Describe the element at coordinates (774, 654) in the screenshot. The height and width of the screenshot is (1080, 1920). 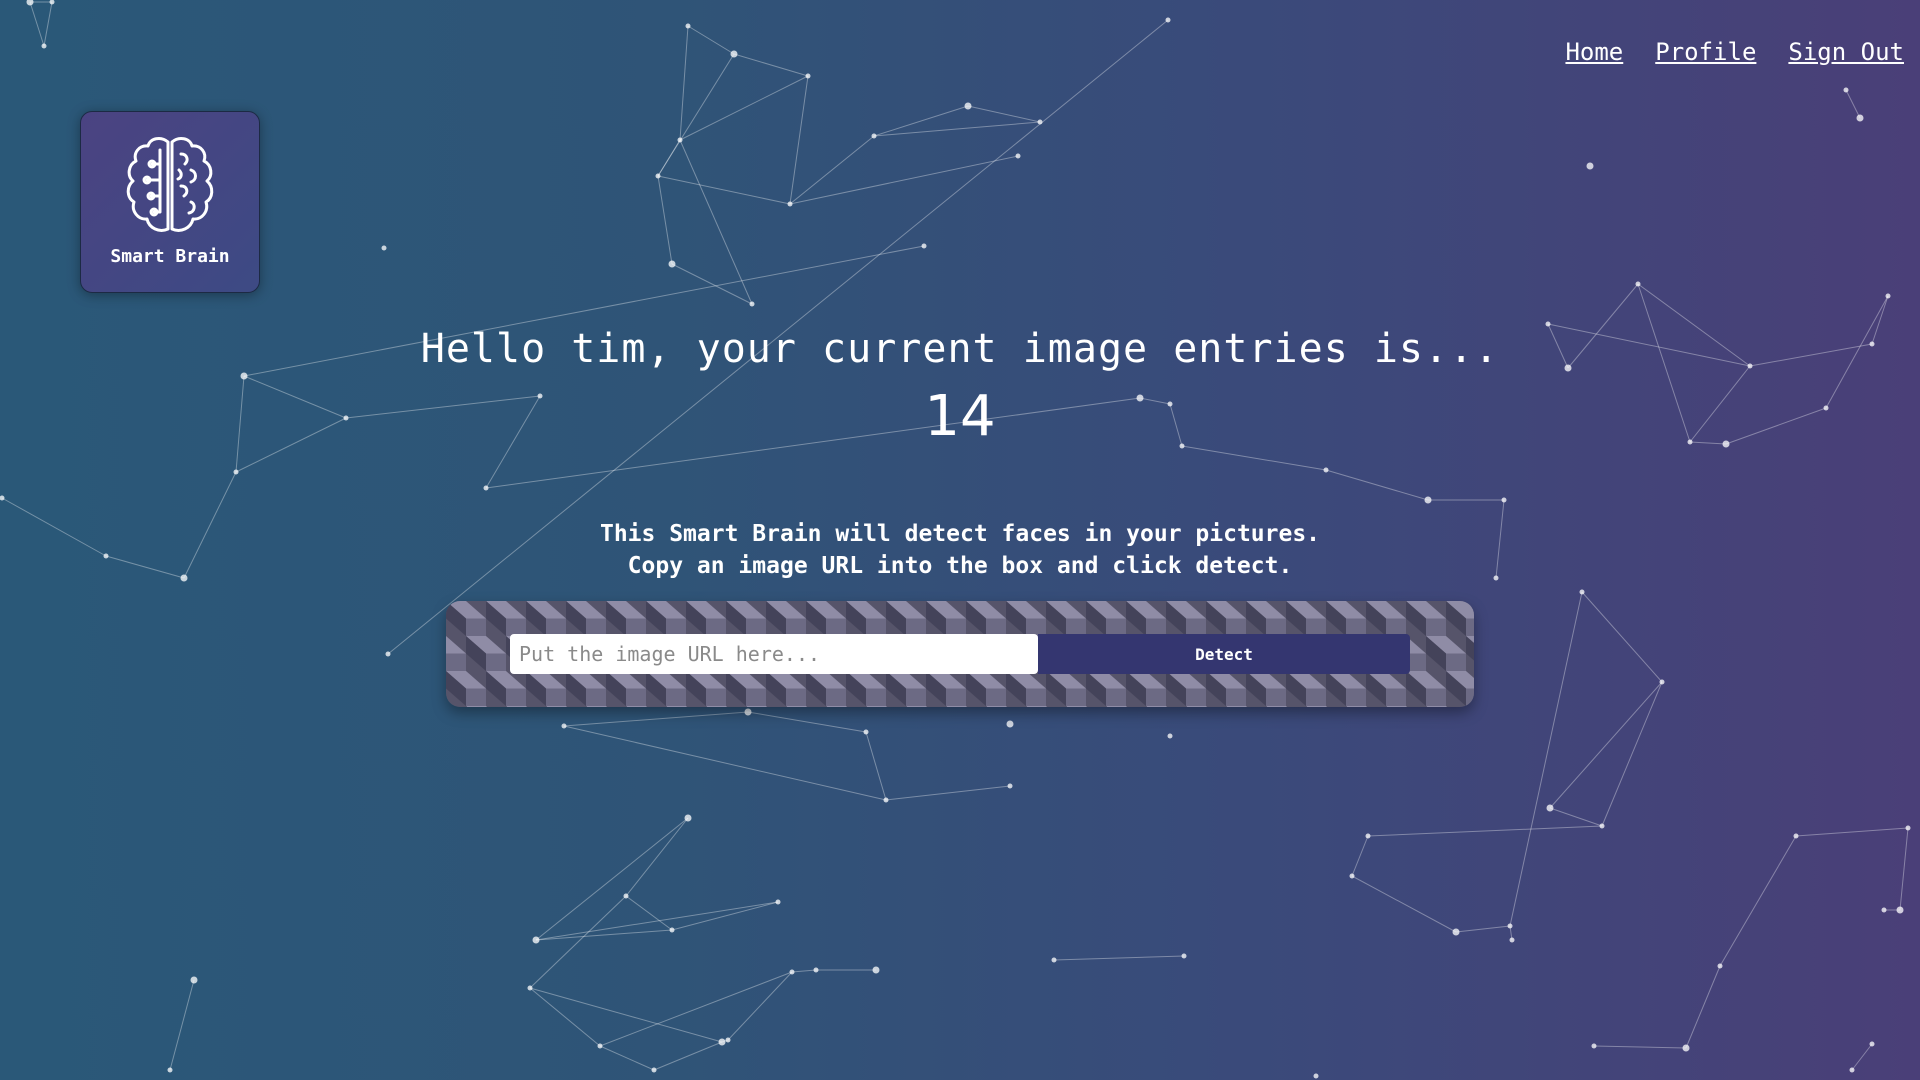
I see `image-url-input` at that location.